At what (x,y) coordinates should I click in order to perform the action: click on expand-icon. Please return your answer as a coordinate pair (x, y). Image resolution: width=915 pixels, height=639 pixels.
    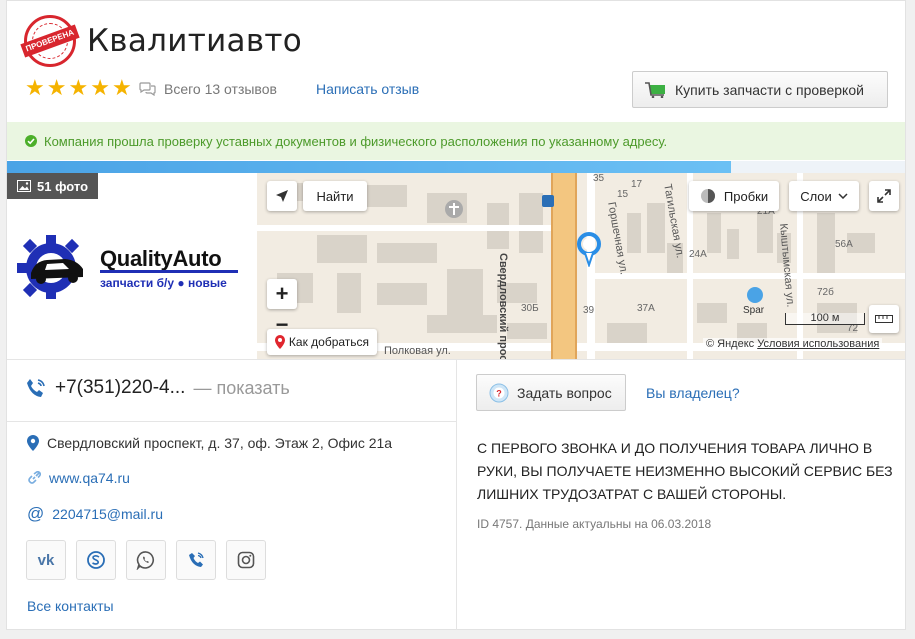
    Looking at the image, I should click on (884, 196).